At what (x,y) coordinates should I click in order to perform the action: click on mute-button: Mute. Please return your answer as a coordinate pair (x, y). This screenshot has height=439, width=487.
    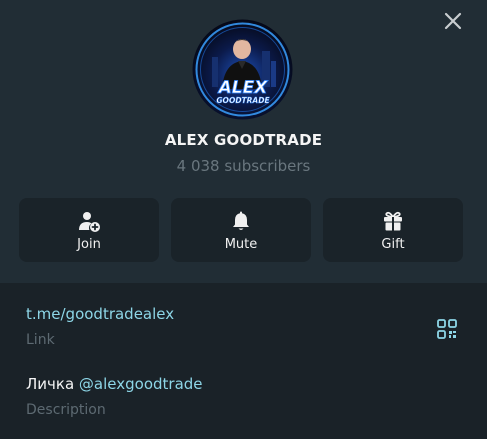
    Looking at the image, I should click on (241, 230).